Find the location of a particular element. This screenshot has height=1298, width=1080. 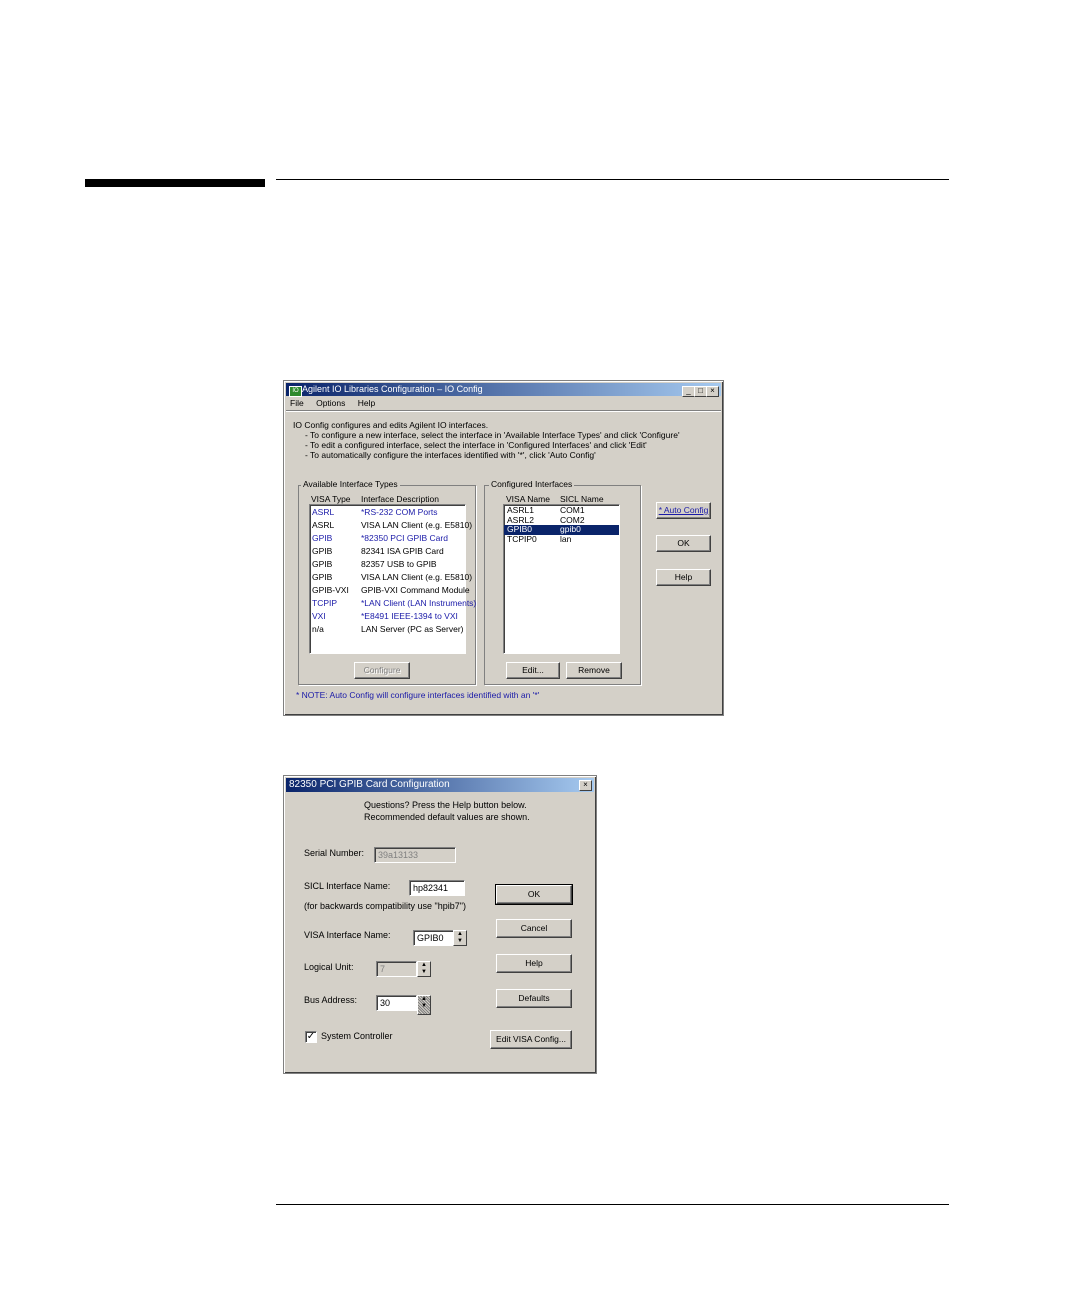

visa-type-cell: TCPIP is located at coordinates (325, 603).